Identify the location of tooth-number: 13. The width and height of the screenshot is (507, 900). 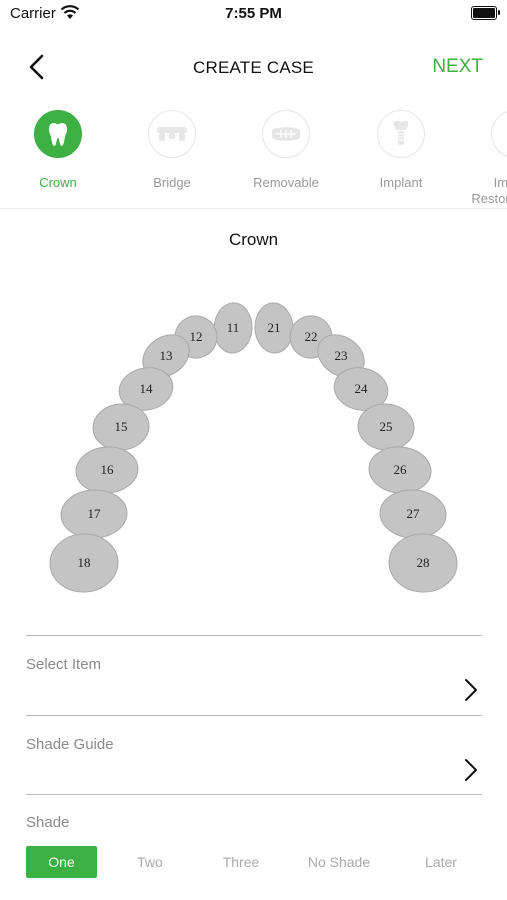
(166, 355).